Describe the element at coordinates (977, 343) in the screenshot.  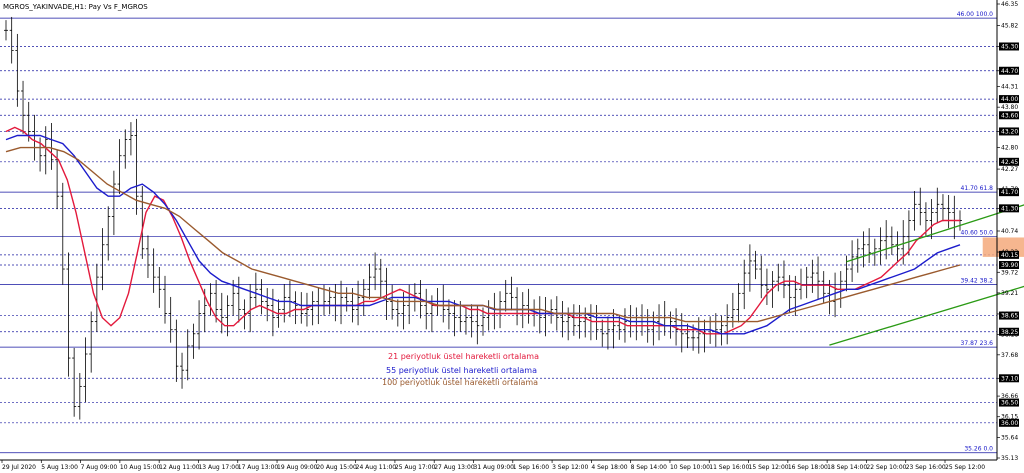
I see `fib-label-4: 37.87 23.6` at that location.